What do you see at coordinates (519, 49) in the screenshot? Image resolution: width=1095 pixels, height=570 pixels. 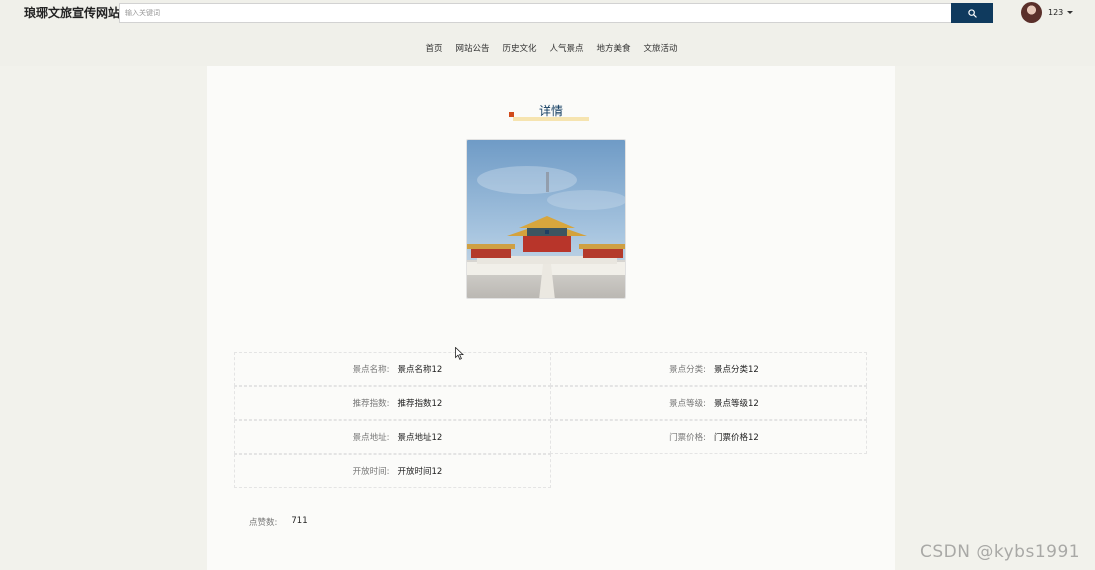 I see `nav-item-history-culture: 历史文化` at bounding box center [519, 49].